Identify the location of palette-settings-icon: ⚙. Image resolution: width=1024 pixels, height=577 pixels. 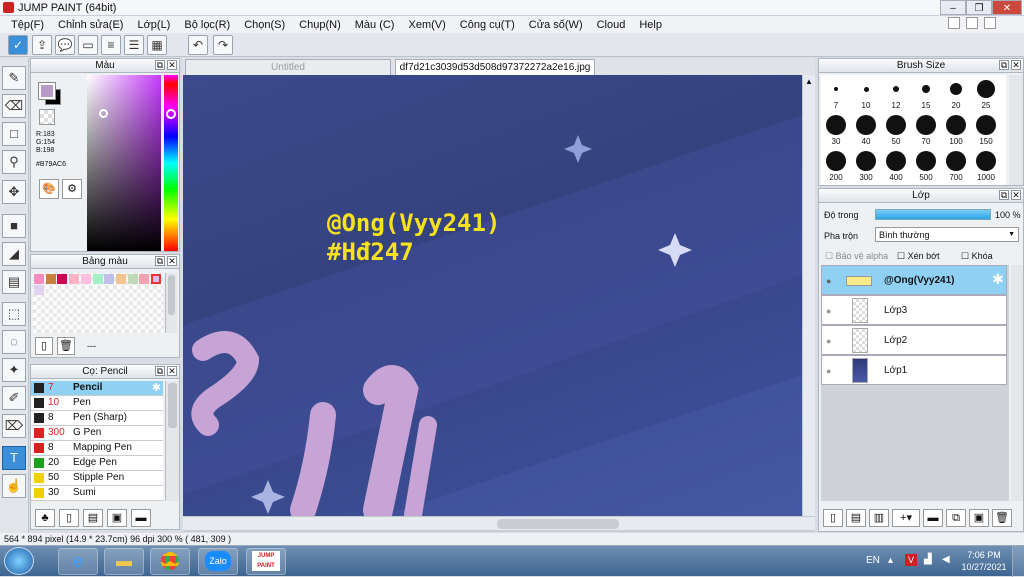
(72, 189).